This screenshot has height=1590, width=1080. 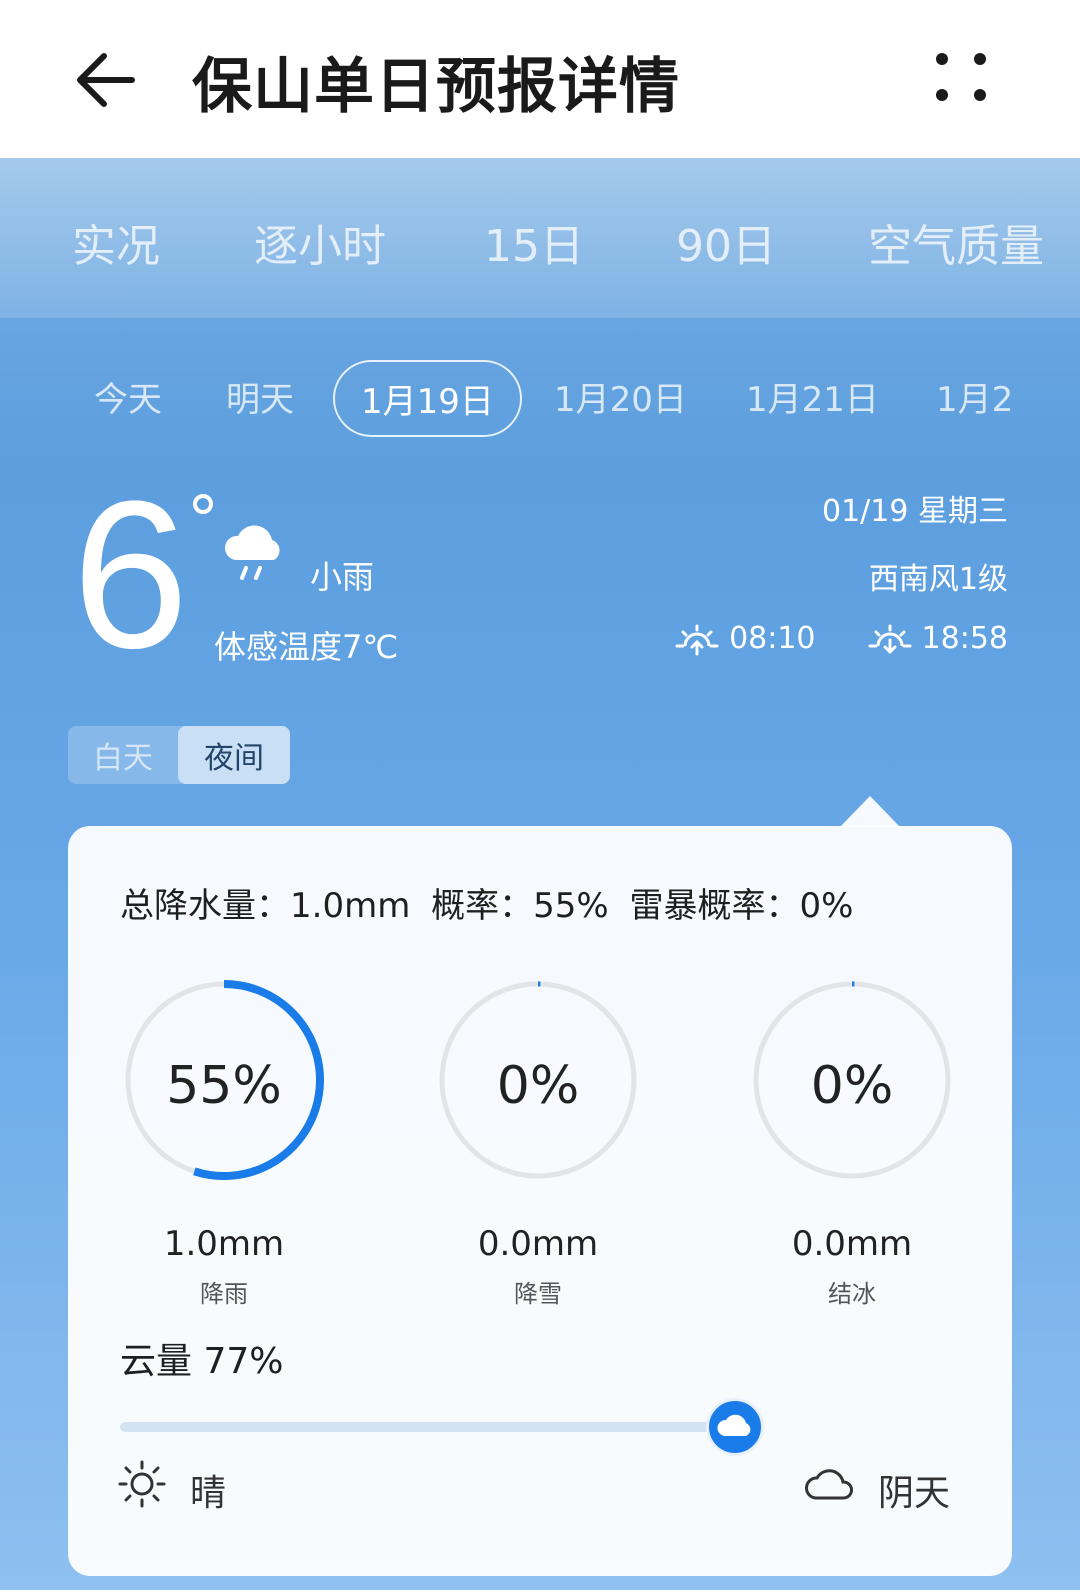 I want to click on sun-icon, so click(x=142, y=1484).